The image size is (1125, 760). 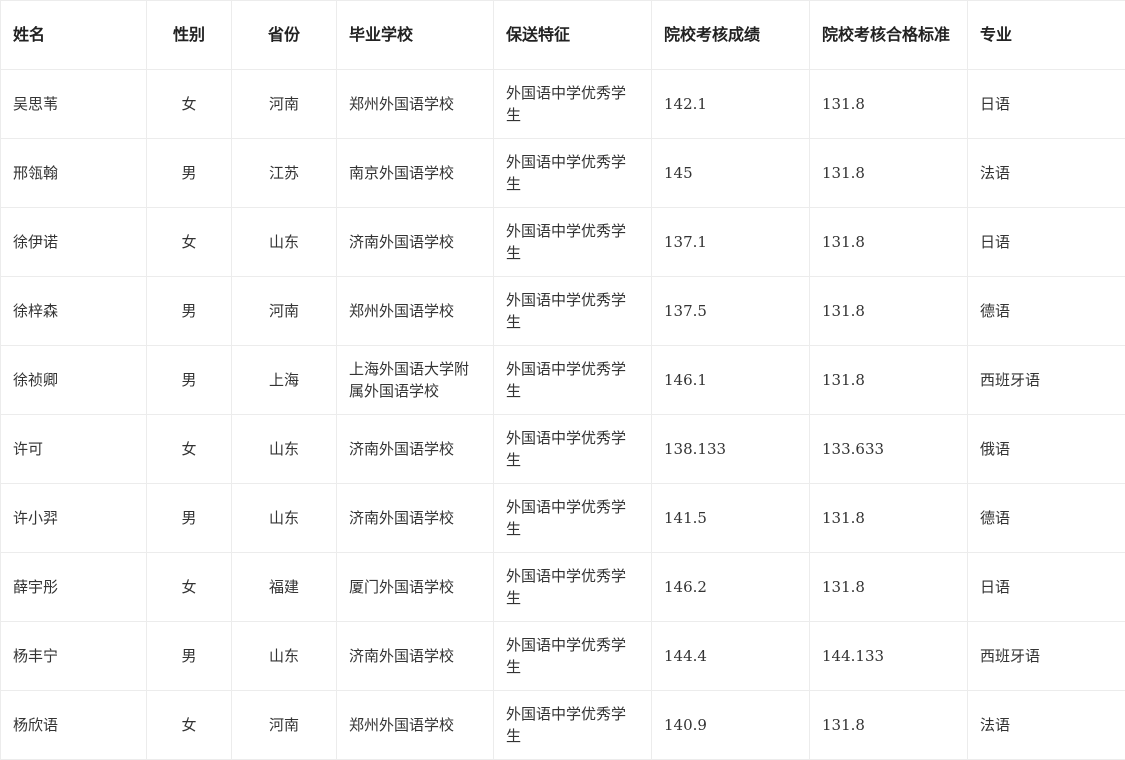 What do you see at coordinates (730, 242) in the screenshot?
I see `cell-score: 137.1` at bounding box center [730, 242].